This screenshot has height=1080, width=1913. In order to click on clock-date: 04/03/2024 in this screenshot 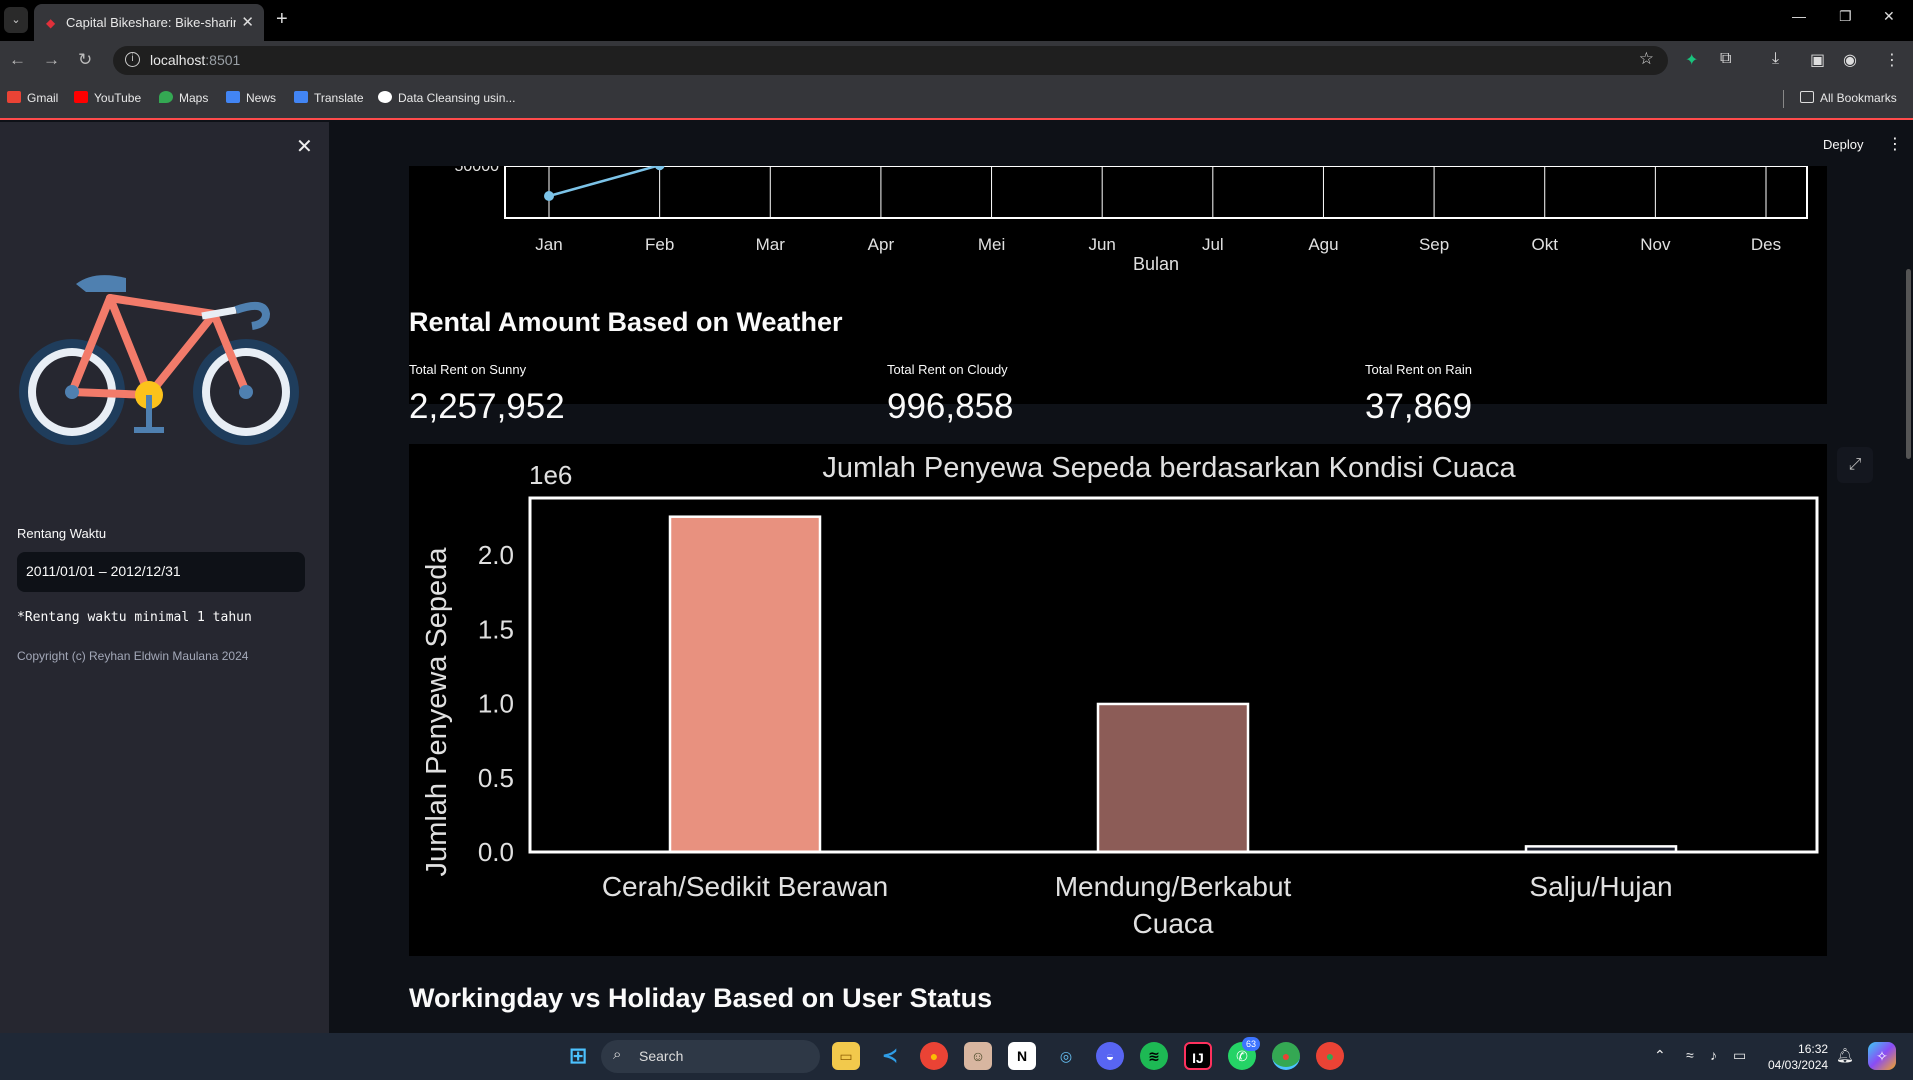, I will do `click(1798, 1065)`.